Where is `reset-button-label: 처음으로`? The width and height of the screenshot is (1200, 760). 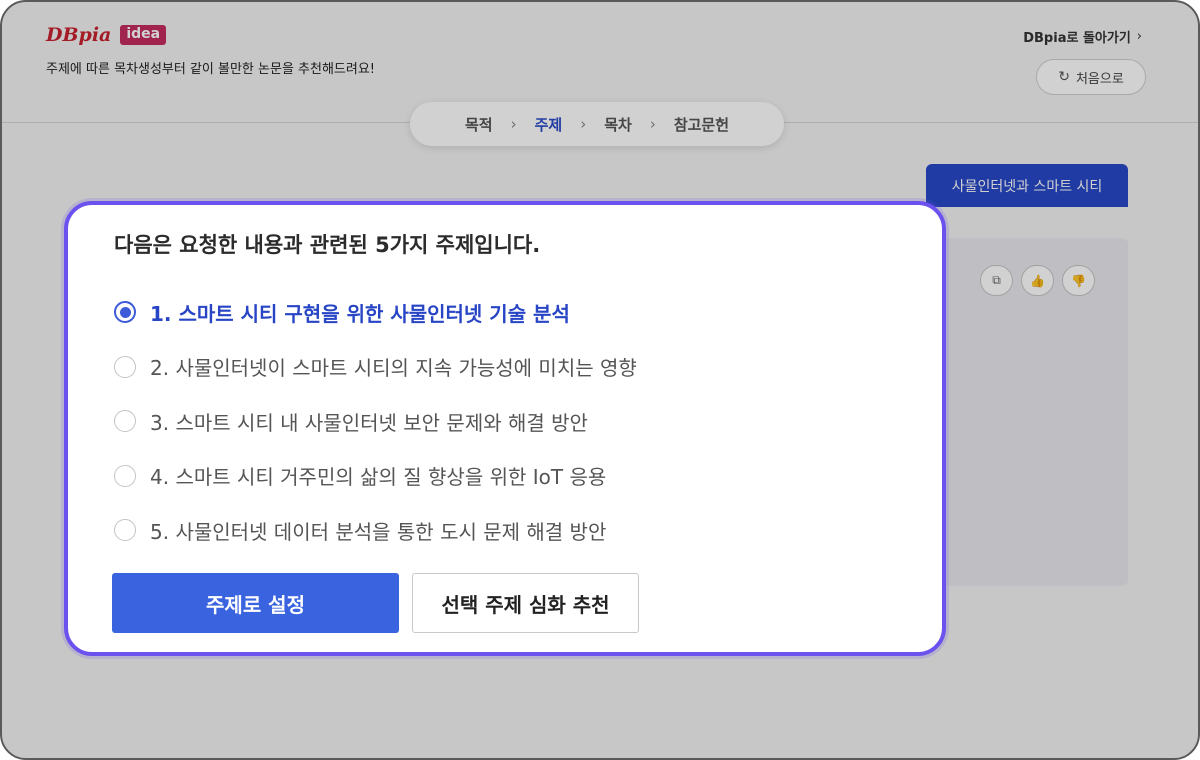
reset-button-label: 처음으로 is located at coordinates (1099, 79).